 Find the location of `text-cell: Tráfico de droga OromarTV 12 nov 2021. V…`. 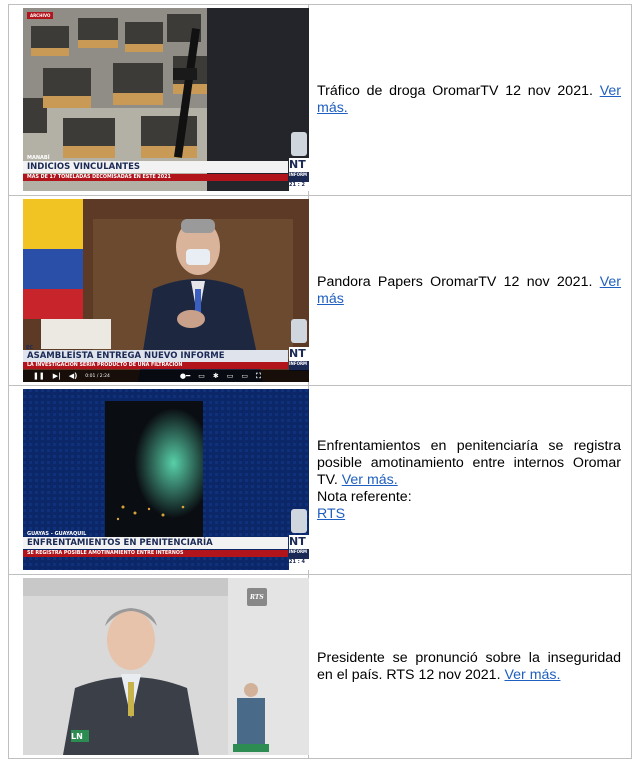

text-cell: Tráfico de droga OromarTV 12 nov 2021. V… is located at coordinates (470, 100).